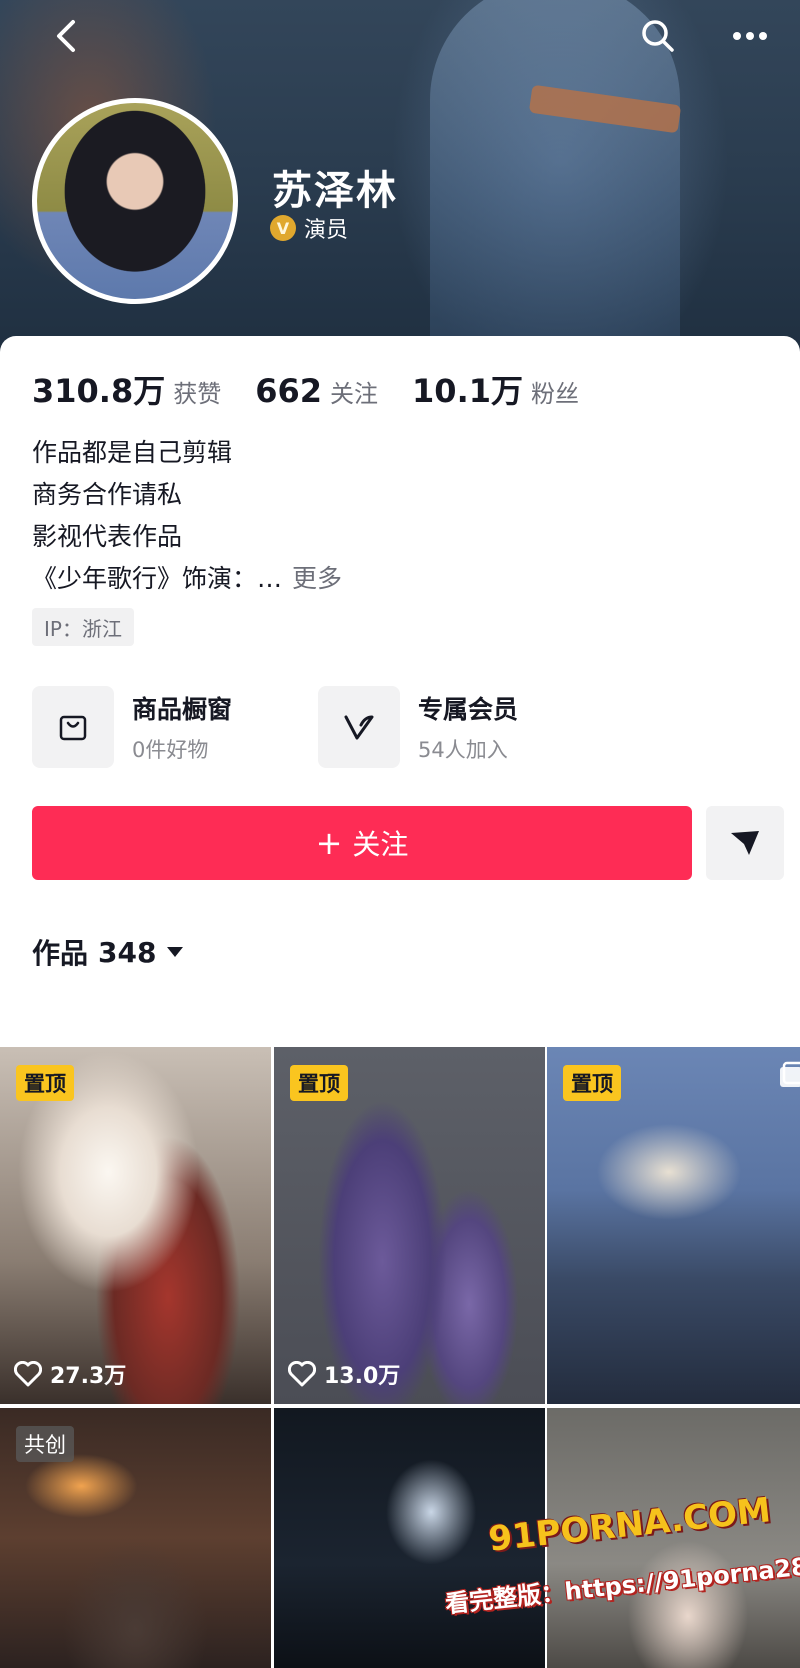 Image resolution: width=800 pixels, height=1668 pixels. I want to click on feature-text: 商品橱窗 0件好物, so click(182, 727).